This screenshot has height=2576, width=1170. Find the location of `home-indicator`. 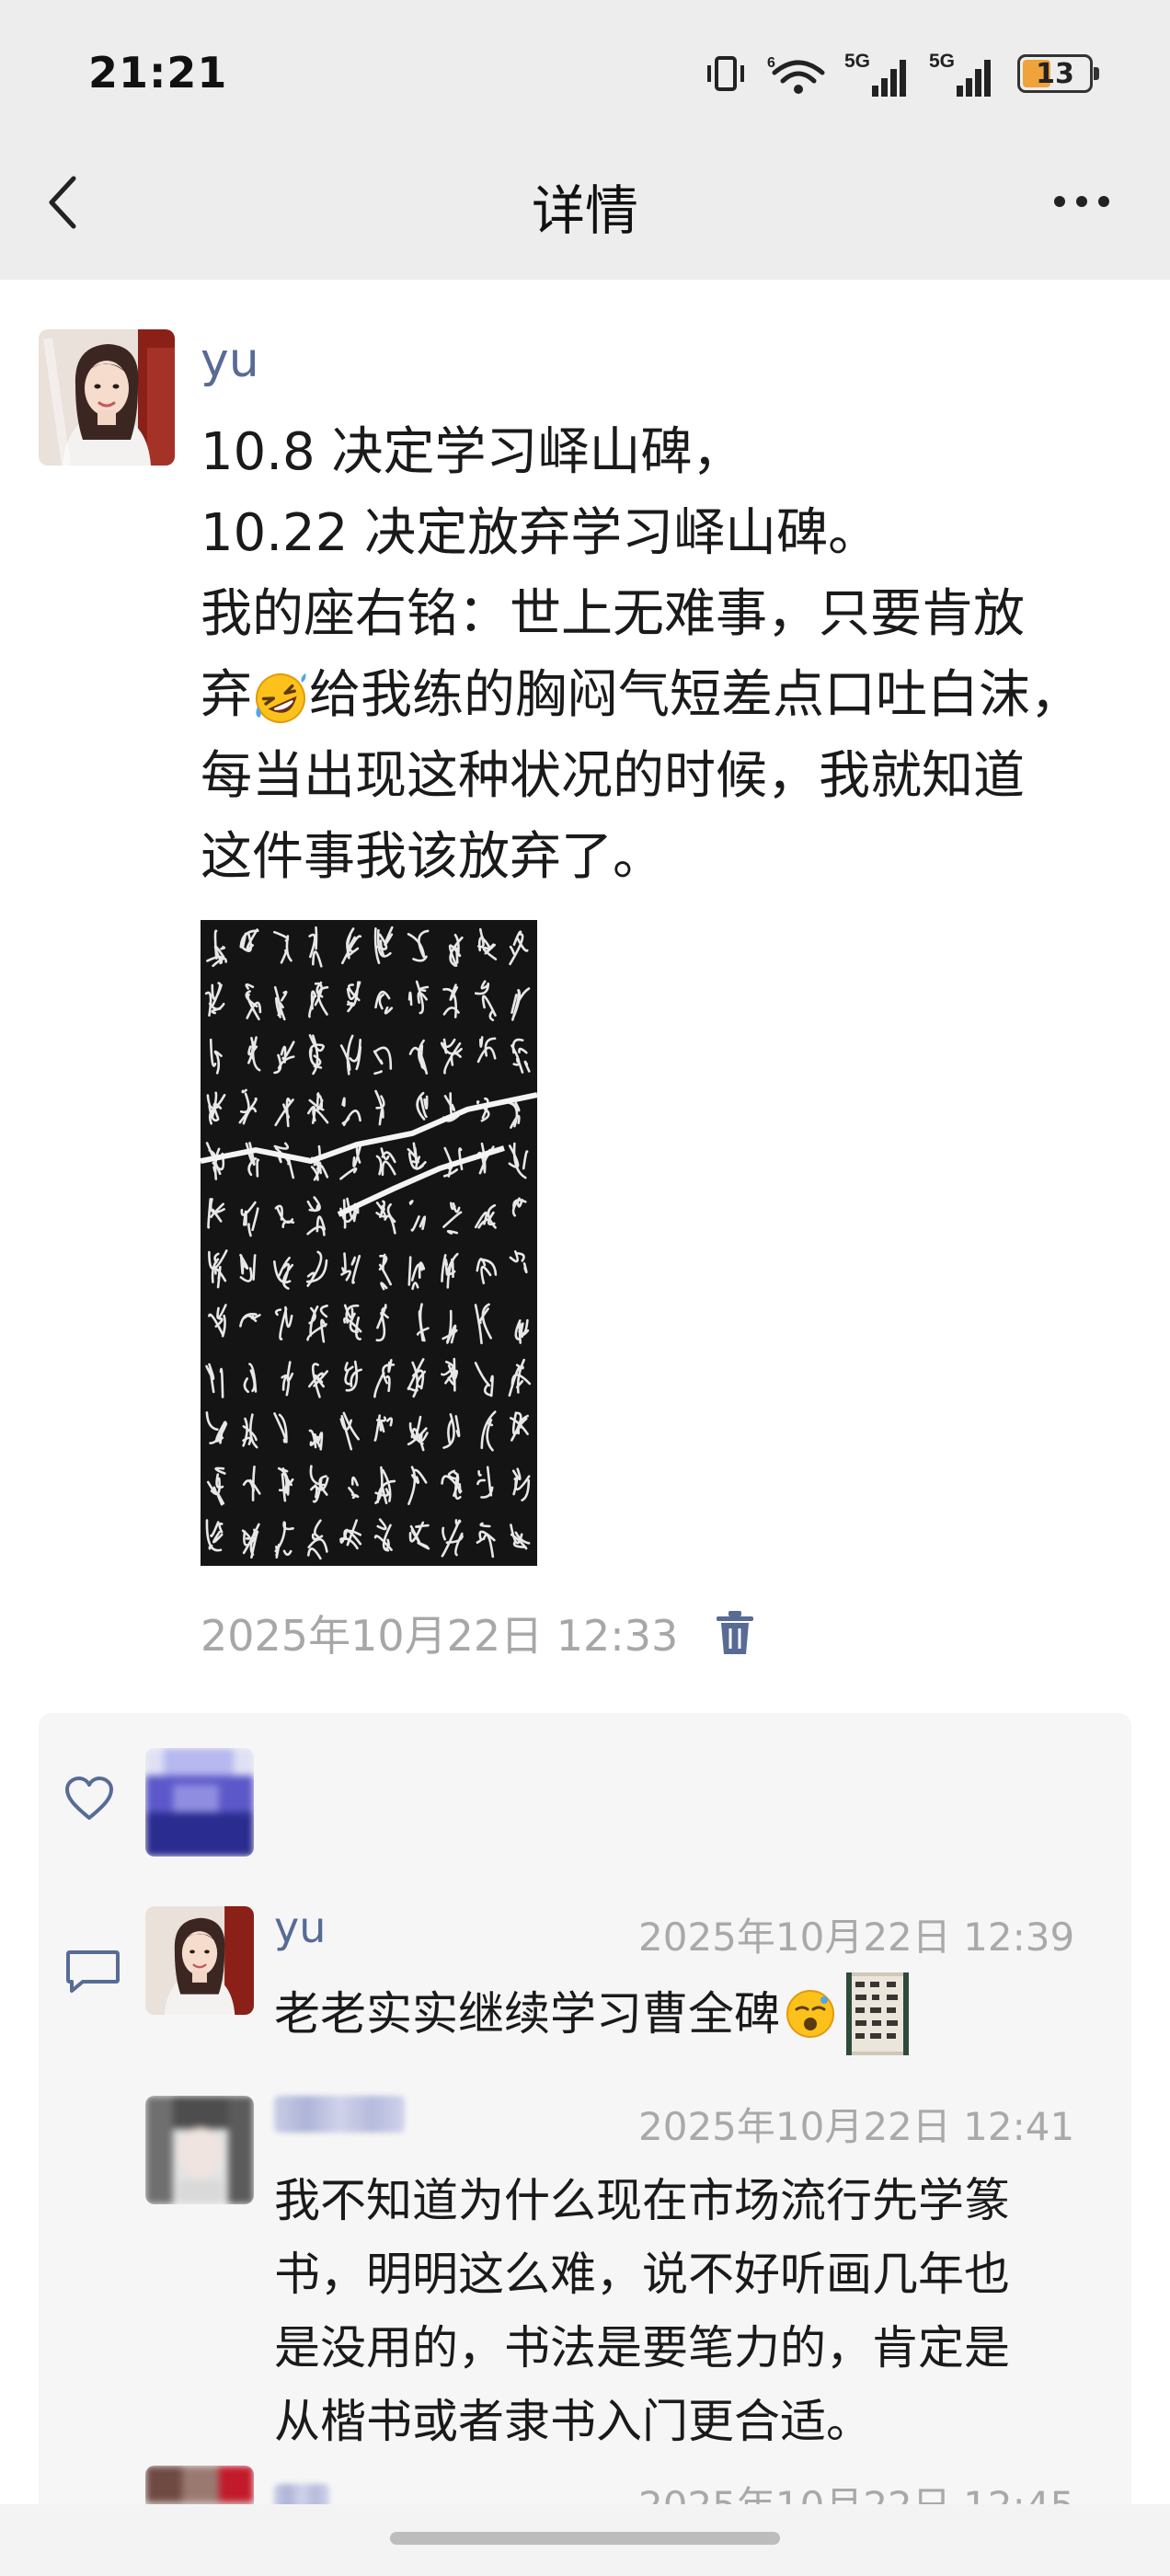

home-indicator is located at coordinates (585, 2538).